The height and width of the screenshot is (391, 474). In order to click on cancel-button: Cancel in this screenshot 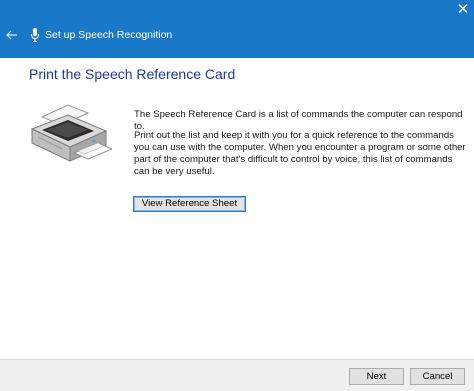, I will do `click(437, 376)`.